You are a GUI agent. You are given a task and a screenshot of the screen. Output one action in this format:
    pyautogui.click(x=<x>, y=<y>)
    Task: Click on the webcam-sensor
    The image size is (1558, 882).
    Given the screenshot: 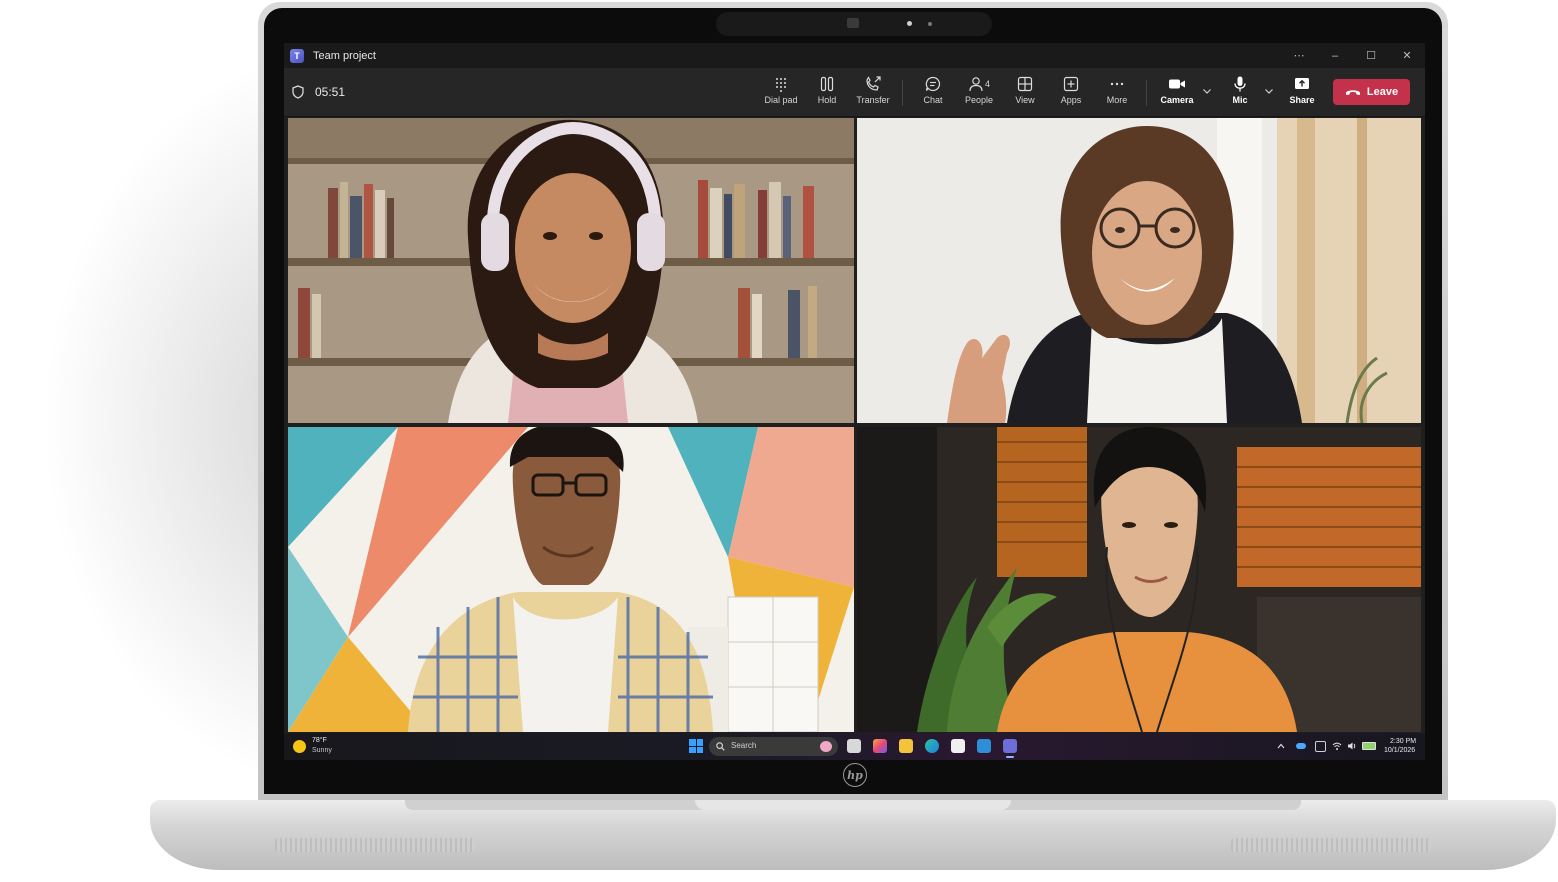 What is the action you would take?
    pyautogui.click(x=930, y=24)
    